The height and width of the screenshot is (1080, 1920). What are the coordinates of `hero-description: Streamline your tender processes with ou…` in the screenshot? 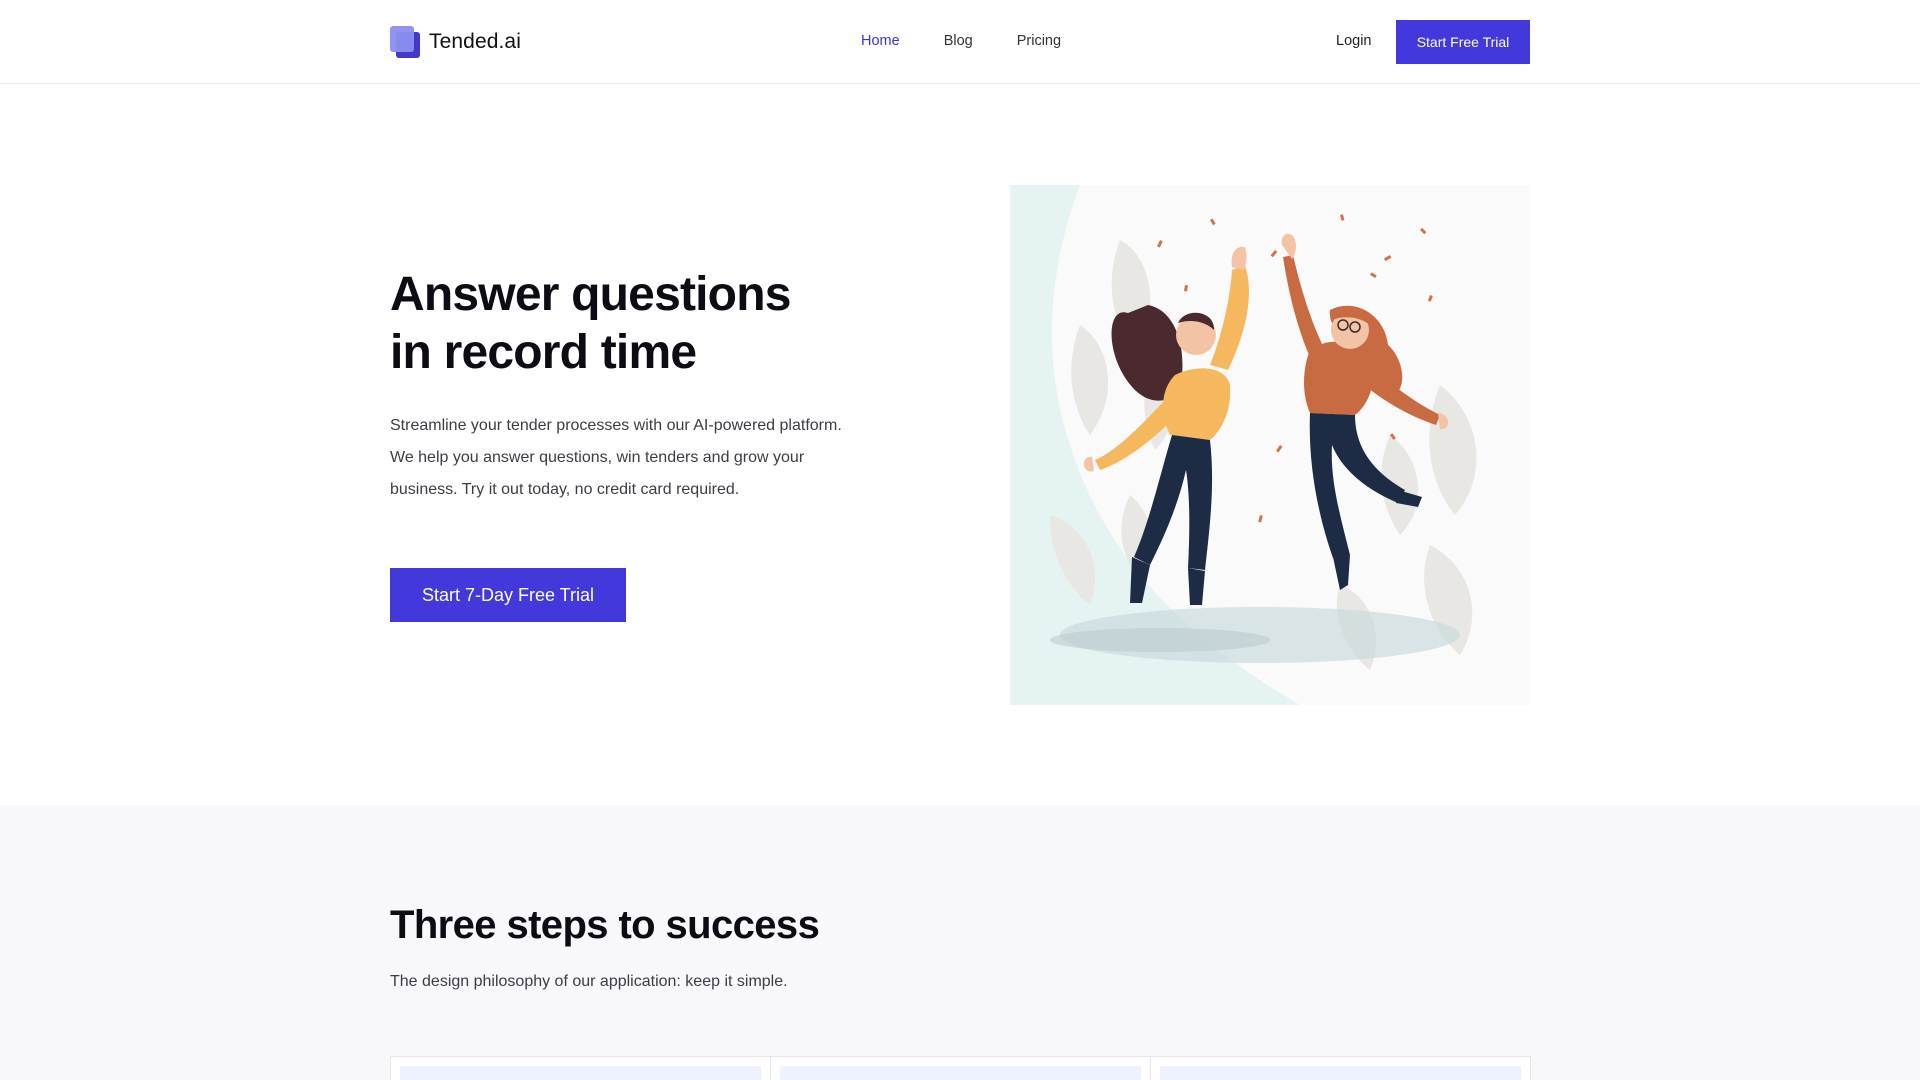 It's located at (616, 457).